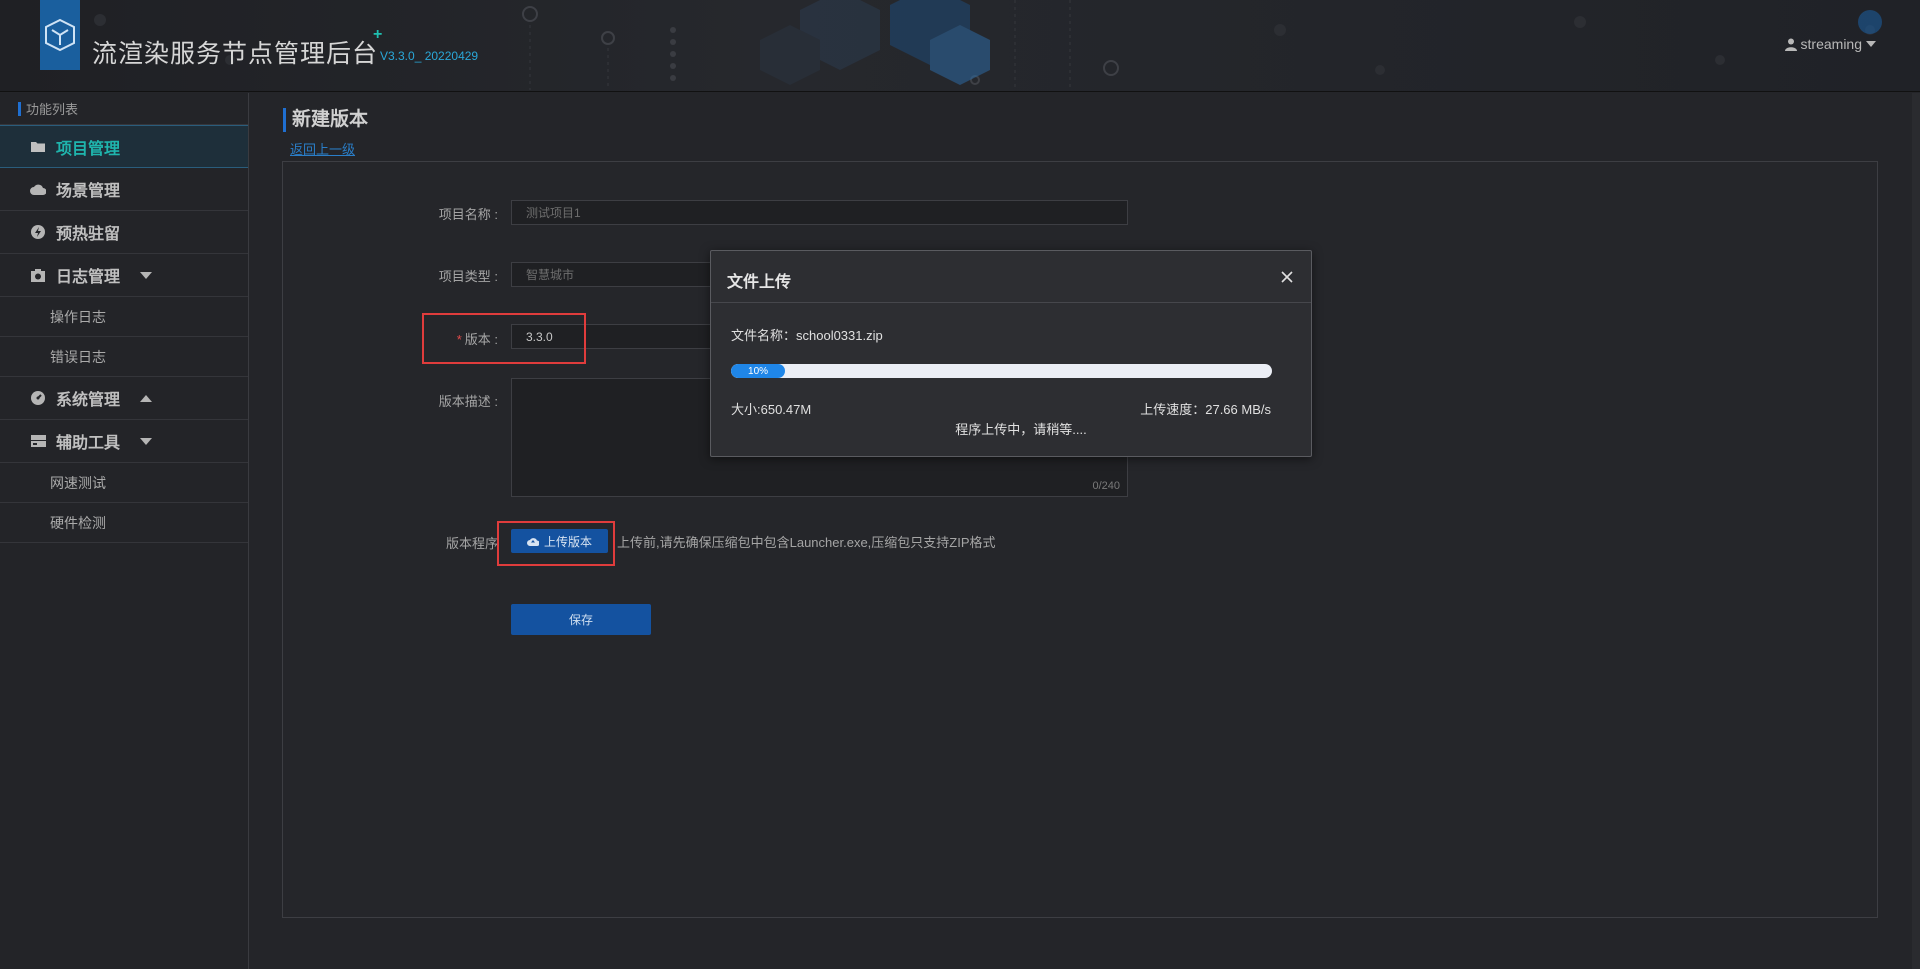  I want to click on bolt-icon, so click(38, 232).